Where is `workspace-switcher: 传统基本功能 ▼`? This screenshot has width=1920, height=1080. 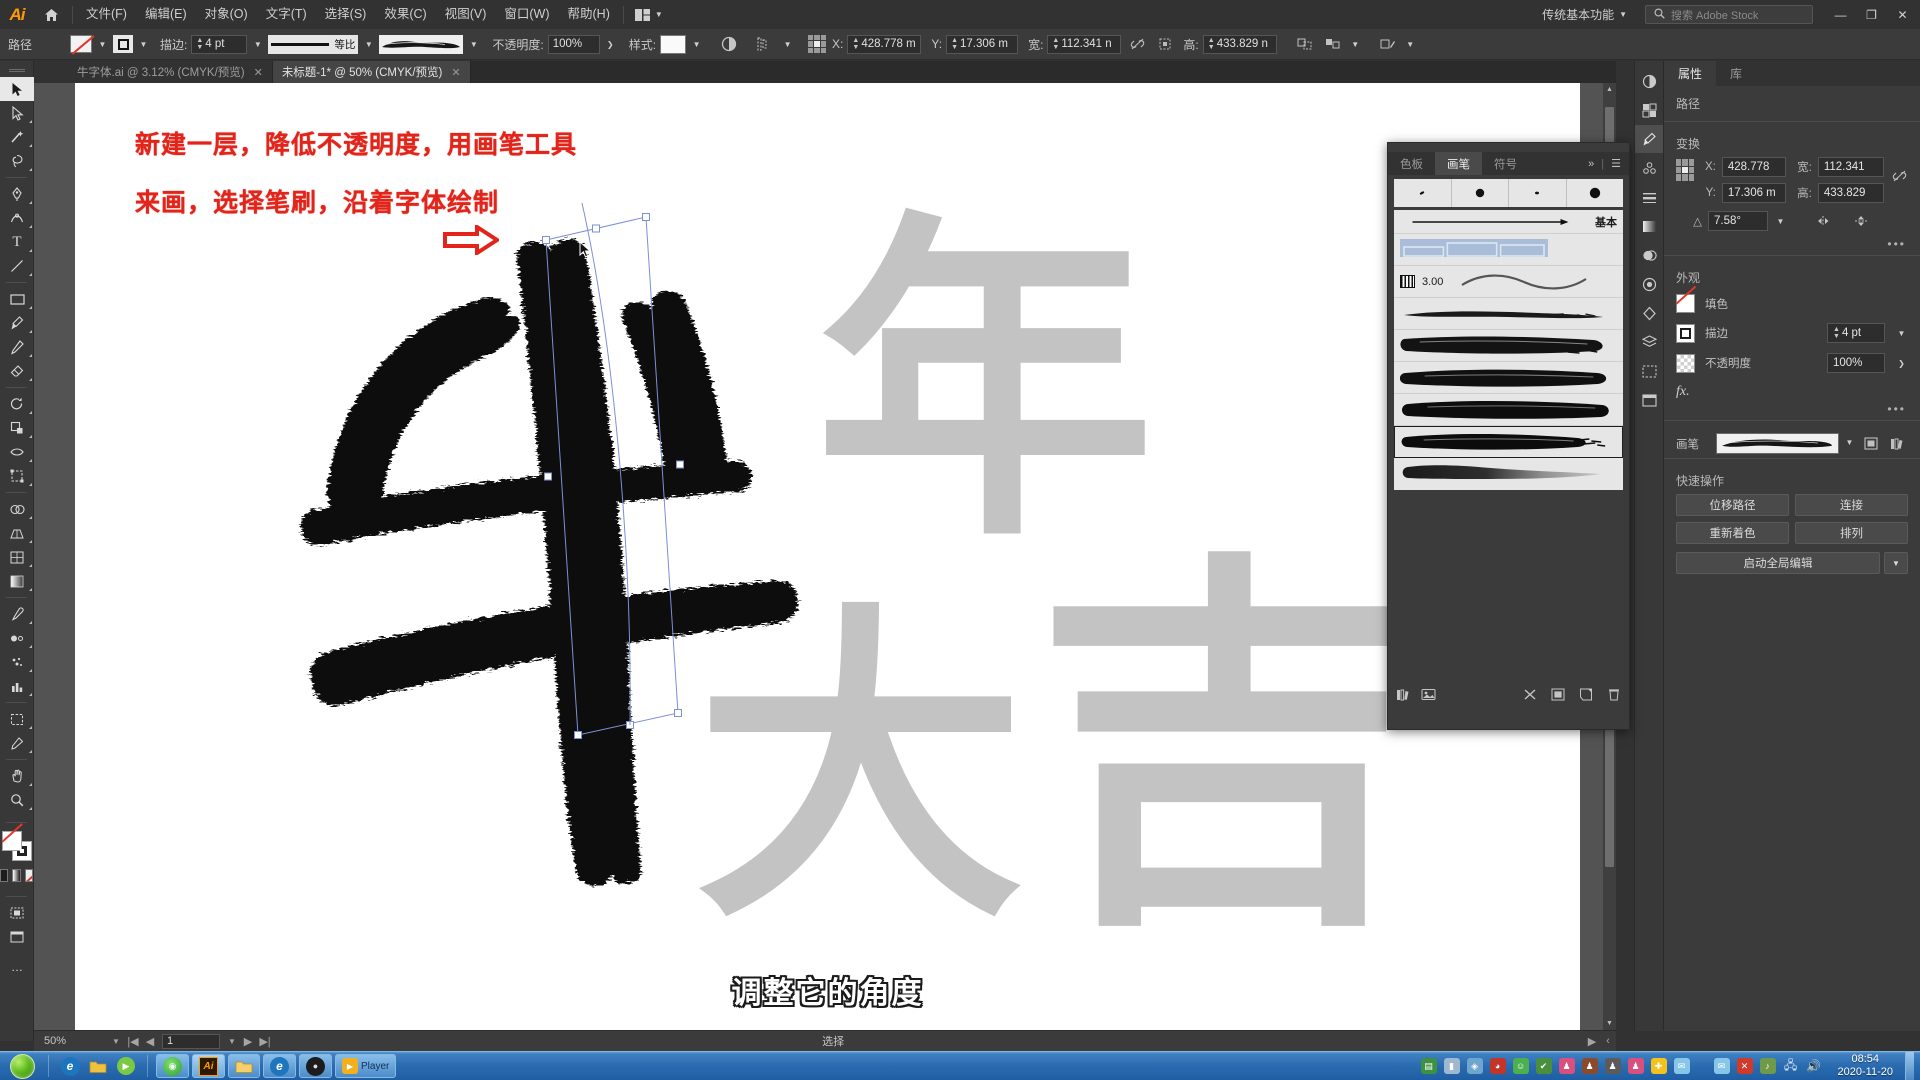 workspace-switcher: 传统基本功能 ▼ is located at coordinates (1584, 14).